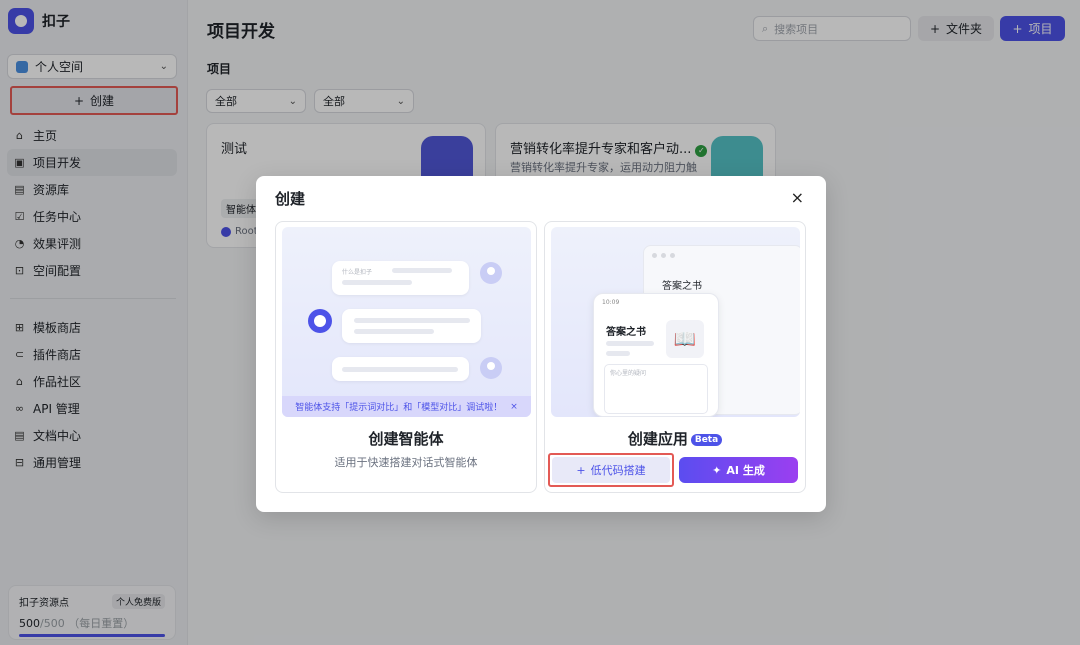 Image resolution: width=1080 pixels, height=645 pixels. I want to click on book-icon: 📖, so click(685, 339).